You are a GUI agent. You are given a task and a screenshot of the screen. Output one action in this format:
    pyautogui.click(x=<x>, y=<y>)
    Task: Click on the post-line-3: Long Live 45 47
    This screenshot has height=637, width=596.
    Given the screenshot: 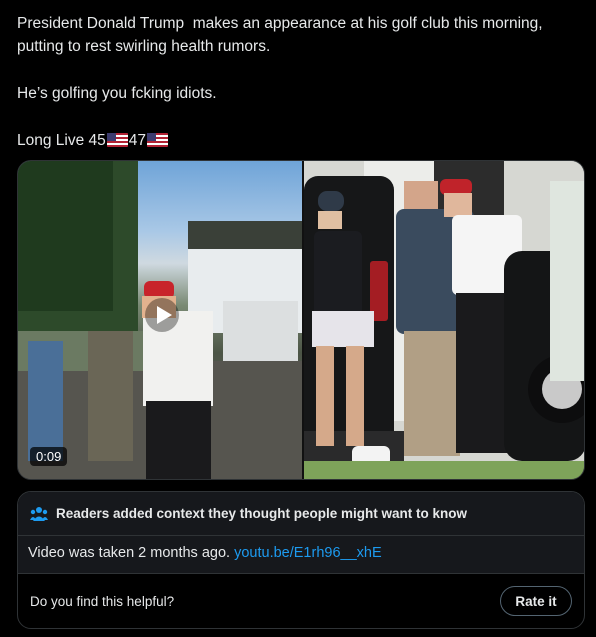 What is the action you would take?
    pyautogui.click(x=302, y=140)
    